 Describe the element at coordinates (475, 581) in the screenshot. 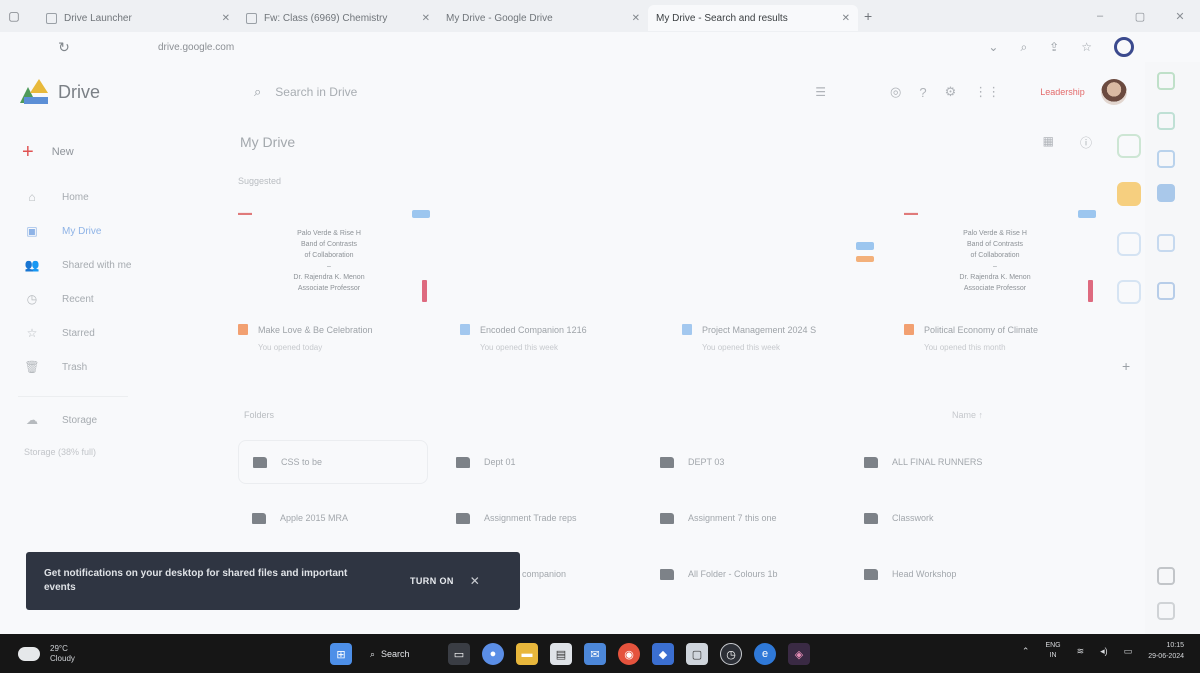

I see `close-icon: ✕` at that location.